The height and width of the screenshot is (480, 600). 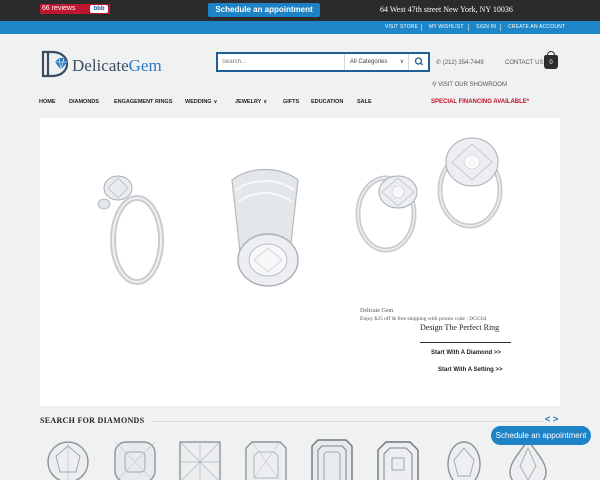 I want to click on solitaire-ring-image, so click(x=386, y=214).